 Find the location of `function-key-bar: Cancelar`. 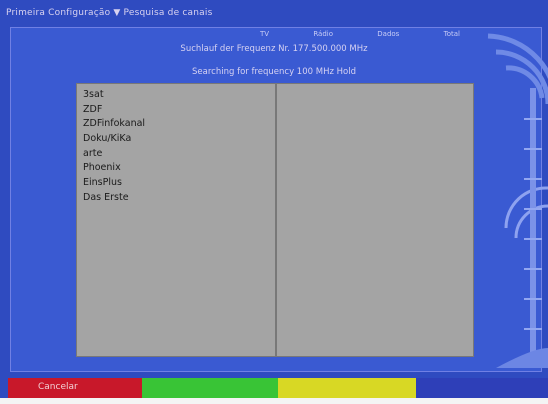

function-key-bar: Cancelar is located at coordinates (278, 388).